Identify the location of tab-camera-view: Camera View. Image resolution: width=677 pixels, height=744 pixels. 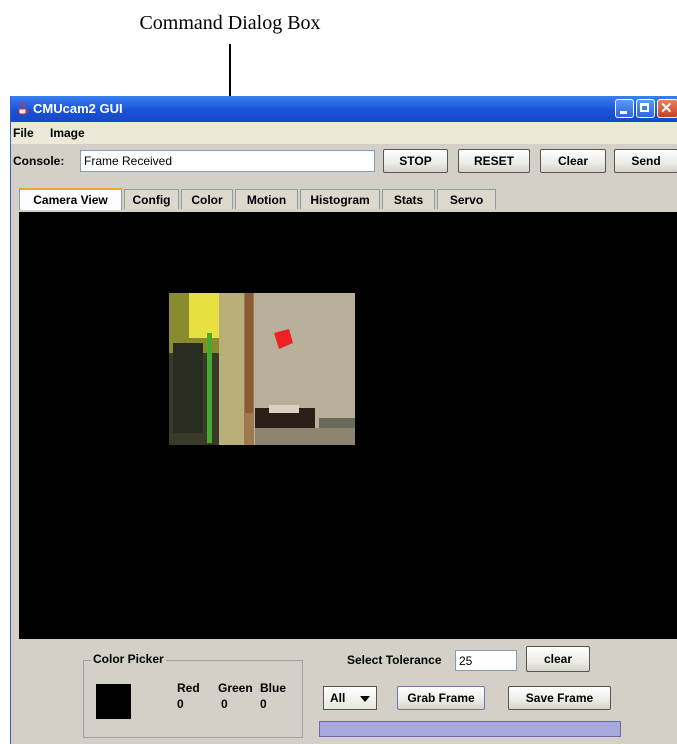
(70, 199).